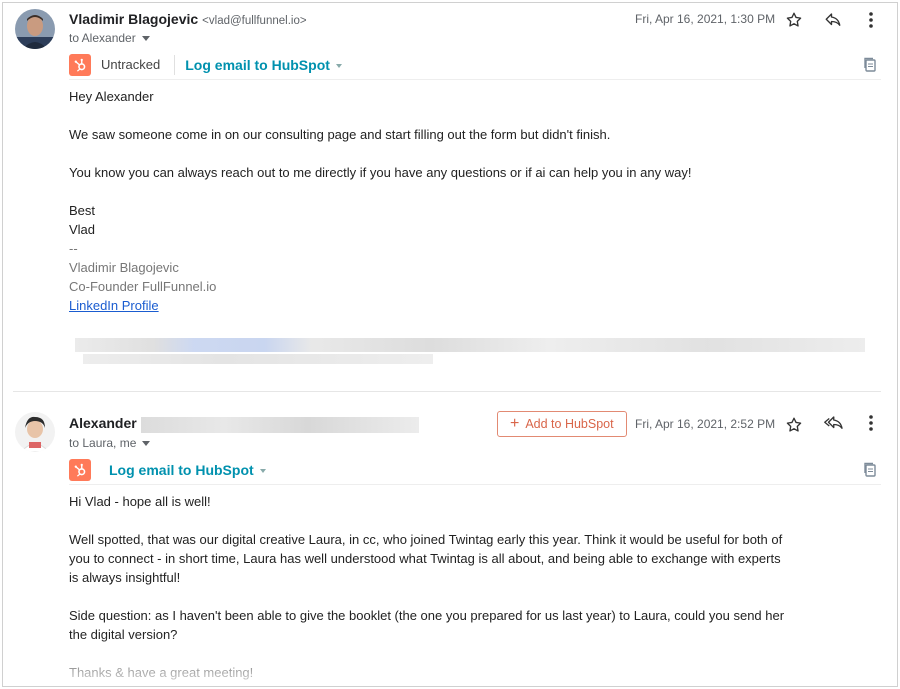 The height and width of the screenshot is (689, 900). Describe the element at coordinates (103, 423) in the screenshot. I see `sender-name: Alexander` at that location.